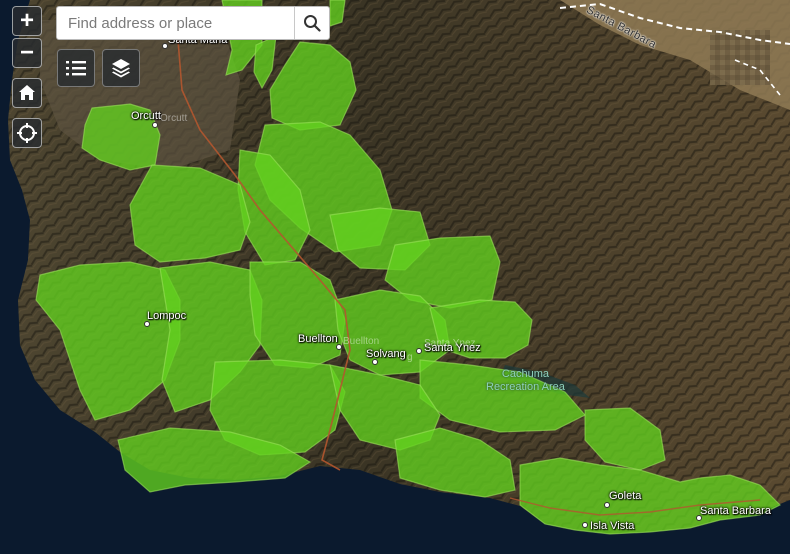  What do you see at coordinates (607, 505) in the screenshot?
I see `goleta-dot` at bounding box center [607, 505].